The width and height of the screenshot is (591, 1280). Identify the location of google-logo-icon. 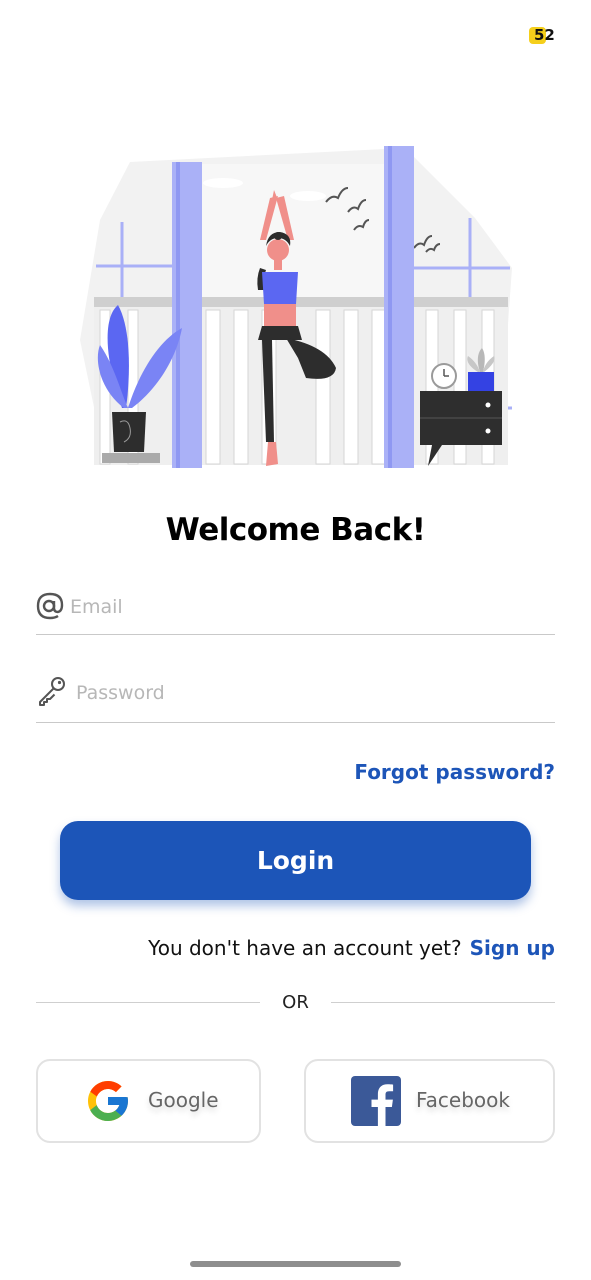
(108, 1101).